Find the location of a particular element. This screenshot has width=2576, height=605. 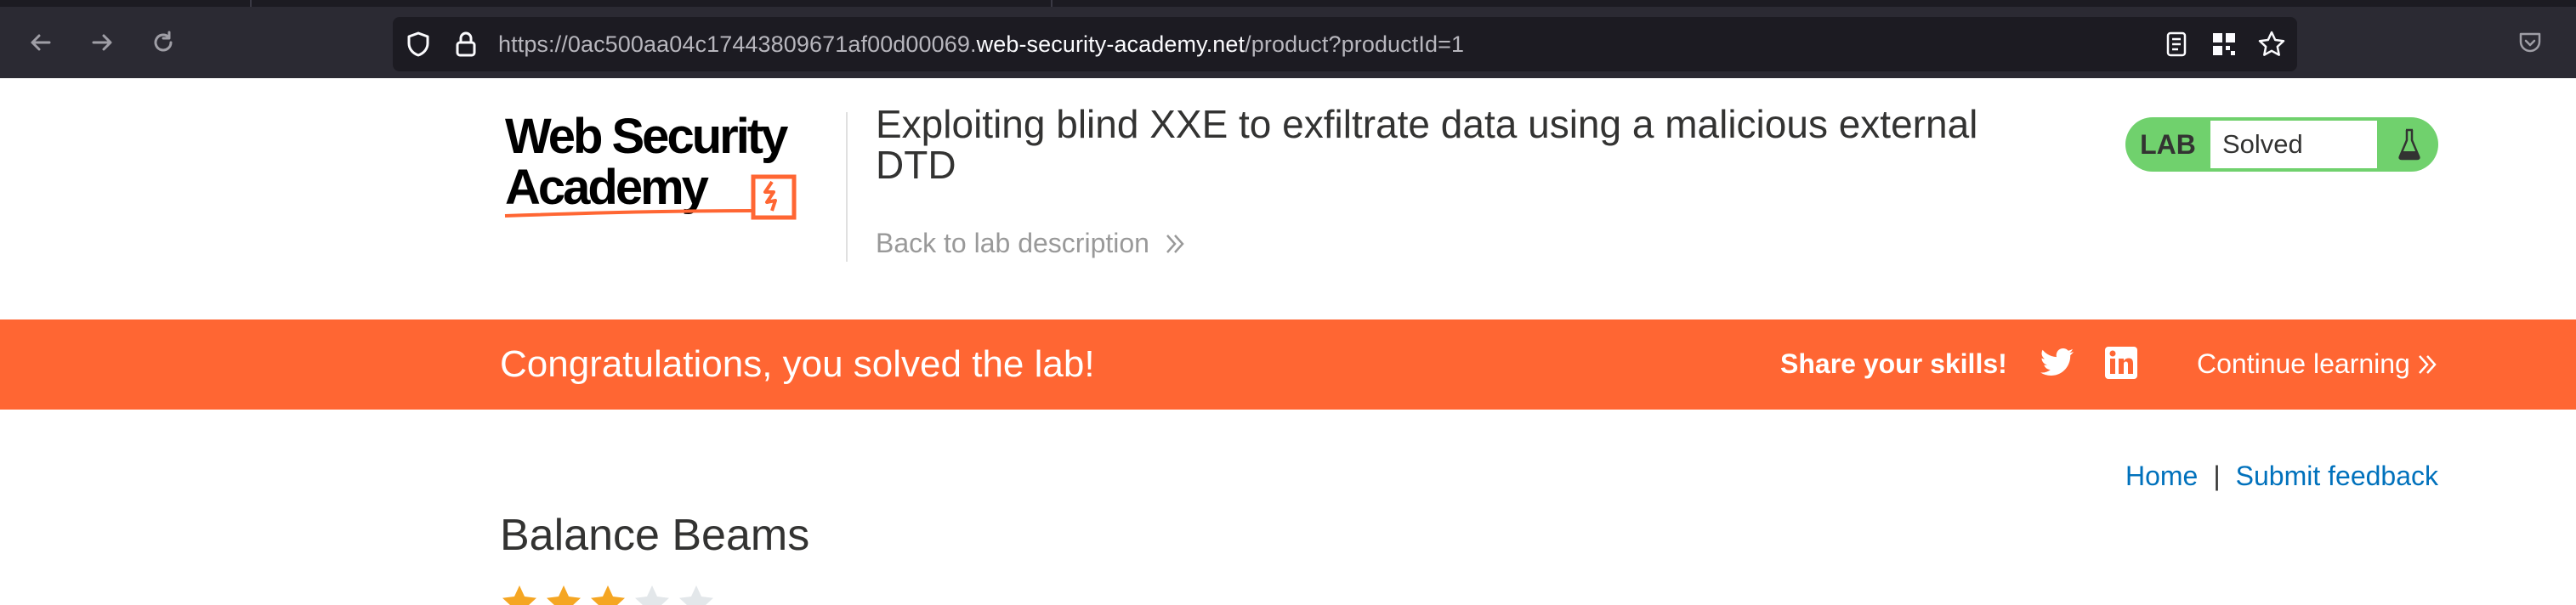

pocket-icon is located at coordinates (2530, 42).